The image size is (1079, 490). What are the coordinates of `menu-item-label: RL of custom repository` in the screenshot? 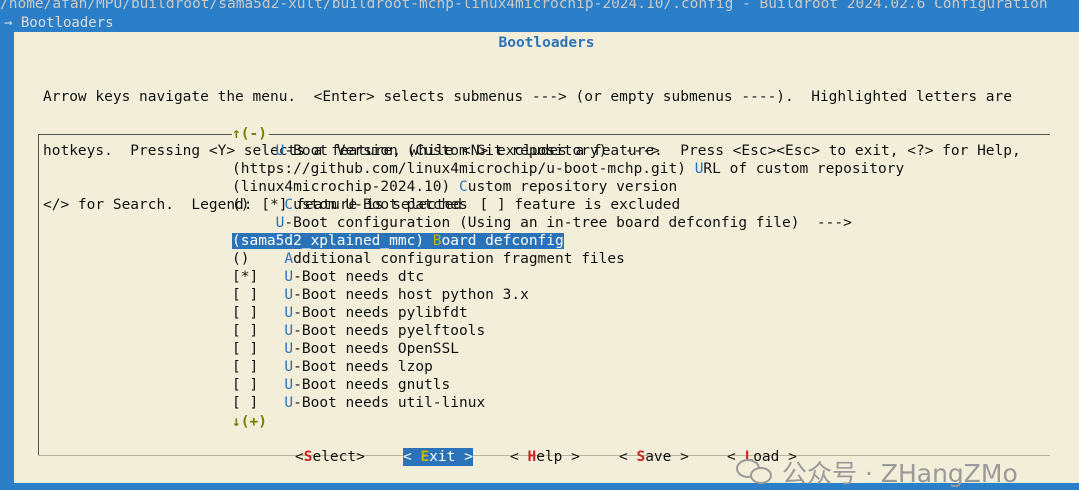 It's located at (804, 169).